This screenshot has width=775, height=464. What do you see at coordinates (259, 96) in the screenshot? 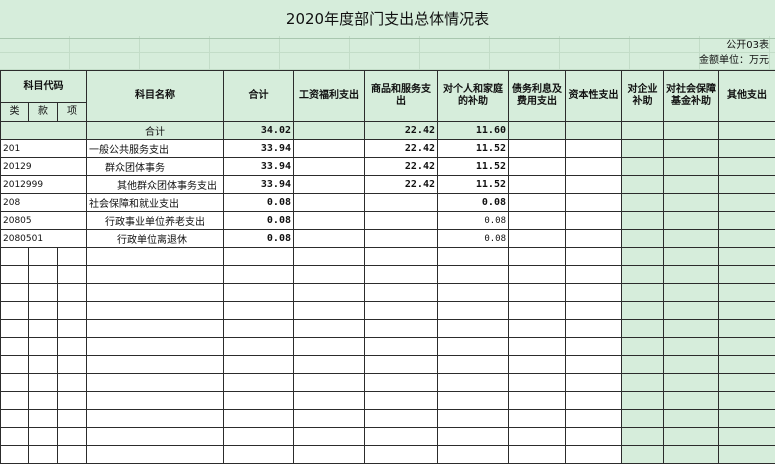
I see `header-total: 合计` at bounding box center [259, 96].